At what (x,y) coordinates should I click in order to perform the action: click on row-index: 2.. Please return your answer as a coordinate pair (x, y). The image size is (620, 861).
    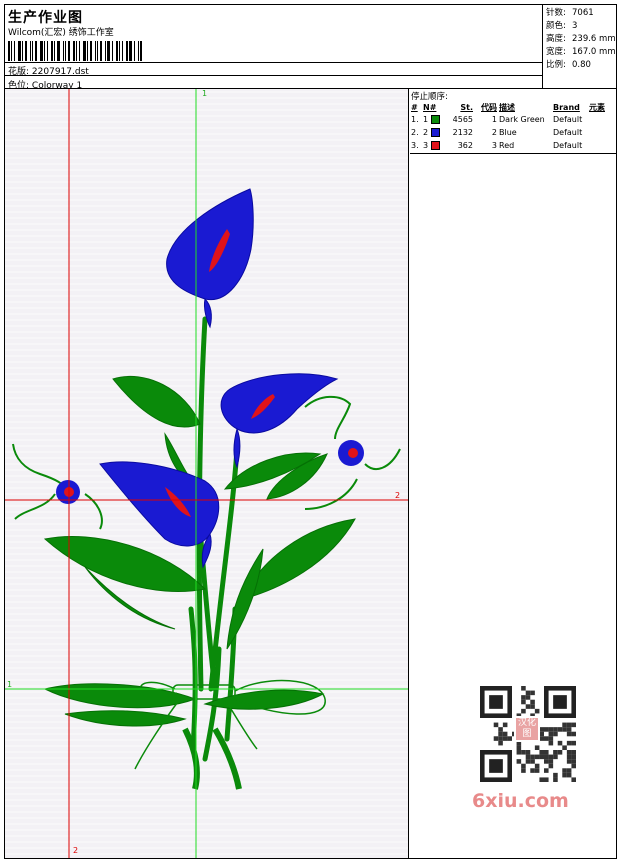
    Looking at the image, I should click on (415, 132).